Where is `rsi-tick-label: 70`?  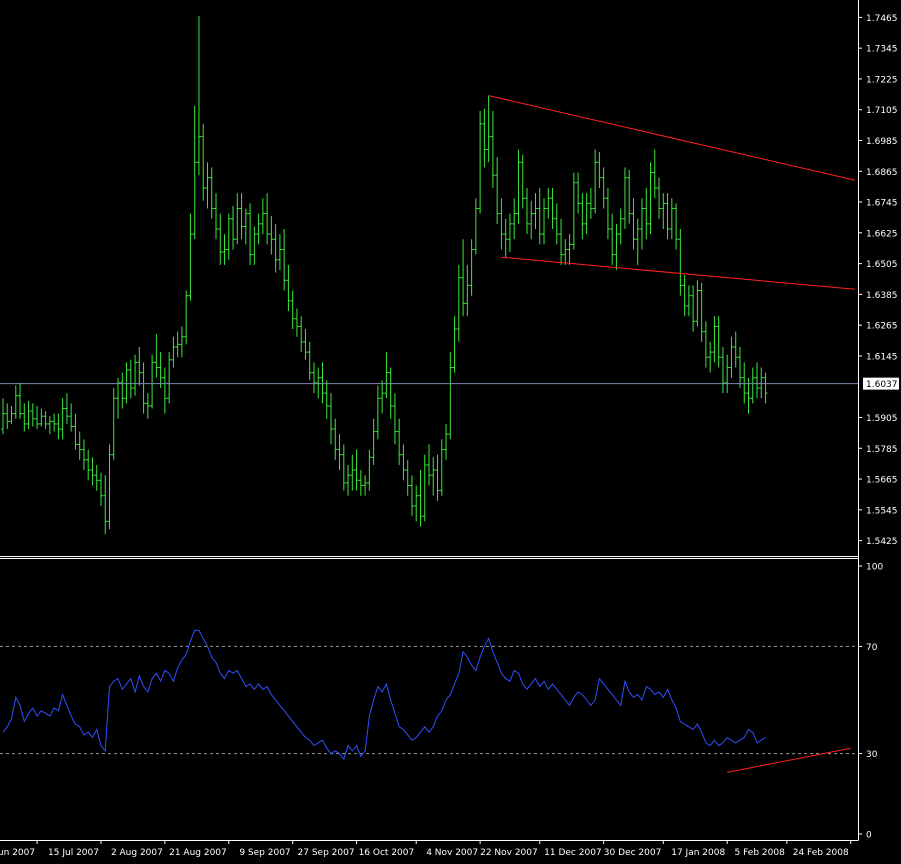
rsi-tick-label: 70 is located at coordinates (872, 648).